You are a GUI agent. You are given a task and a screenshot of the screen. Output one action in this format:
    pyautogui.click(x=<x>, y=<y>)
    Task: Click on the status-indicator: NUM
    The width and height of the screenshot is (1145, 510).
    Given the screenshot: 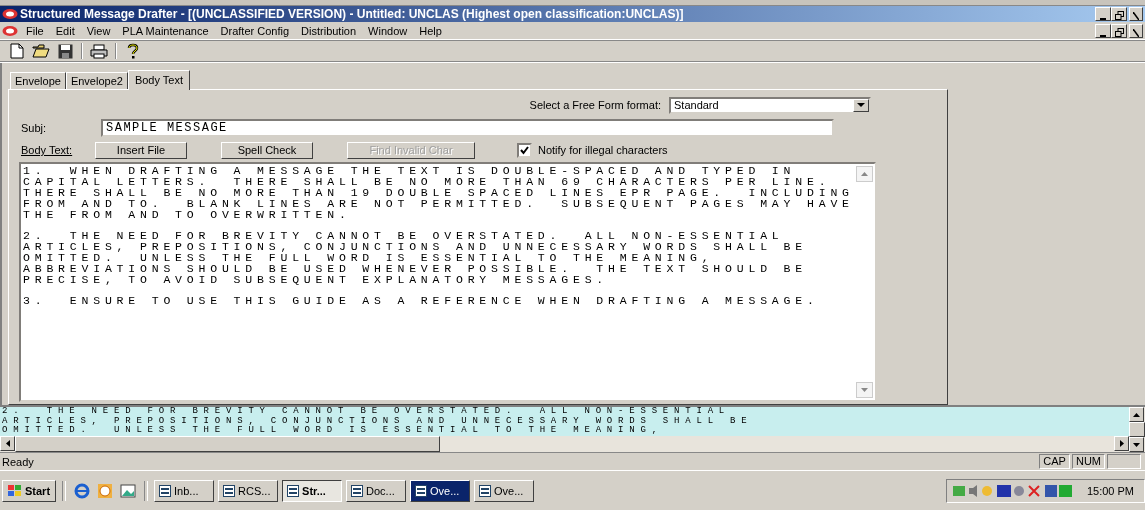 What is the action you would take?
    pyautogui.click(x=1088, y=461)
    